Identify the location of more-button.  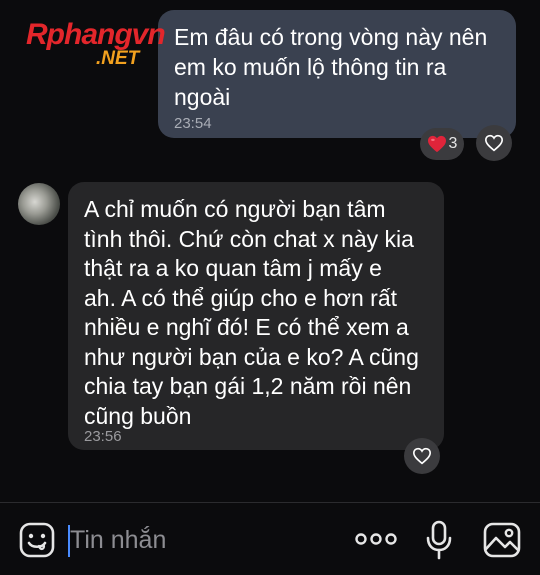
(376, 539).